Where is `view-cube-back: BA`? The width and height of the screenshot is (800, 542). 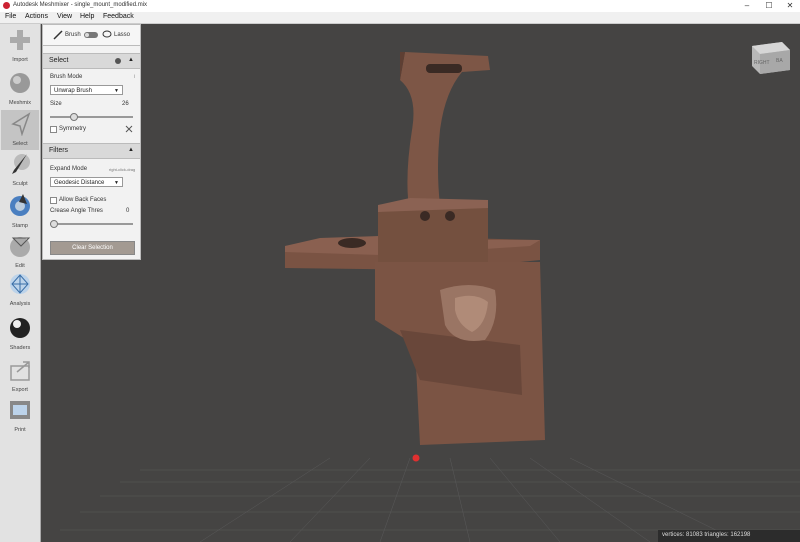
view-cube-back: BA is located at coordinates (779, 61).